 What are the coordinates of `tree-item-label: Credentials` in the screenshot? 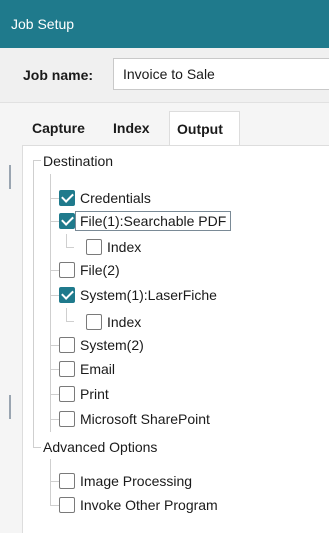 It's located at (115, 198).